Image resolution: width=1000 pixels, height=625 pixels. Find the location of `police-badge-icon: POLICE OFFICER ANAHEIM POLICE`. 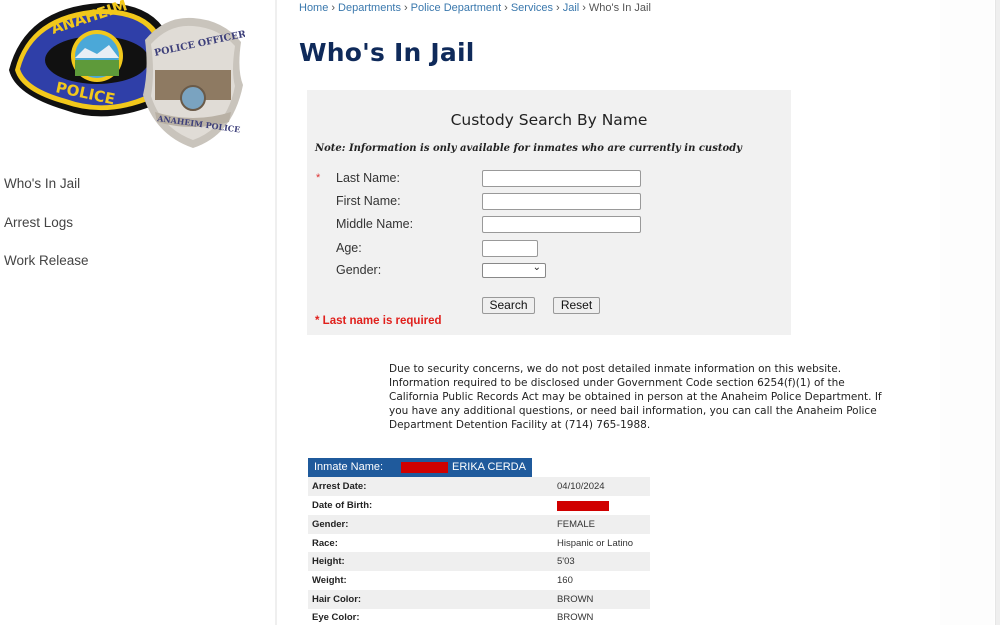

police-badge-icon: POLICE OFFICER ANAHEIM POLICE is located at coordinates (194, 82).